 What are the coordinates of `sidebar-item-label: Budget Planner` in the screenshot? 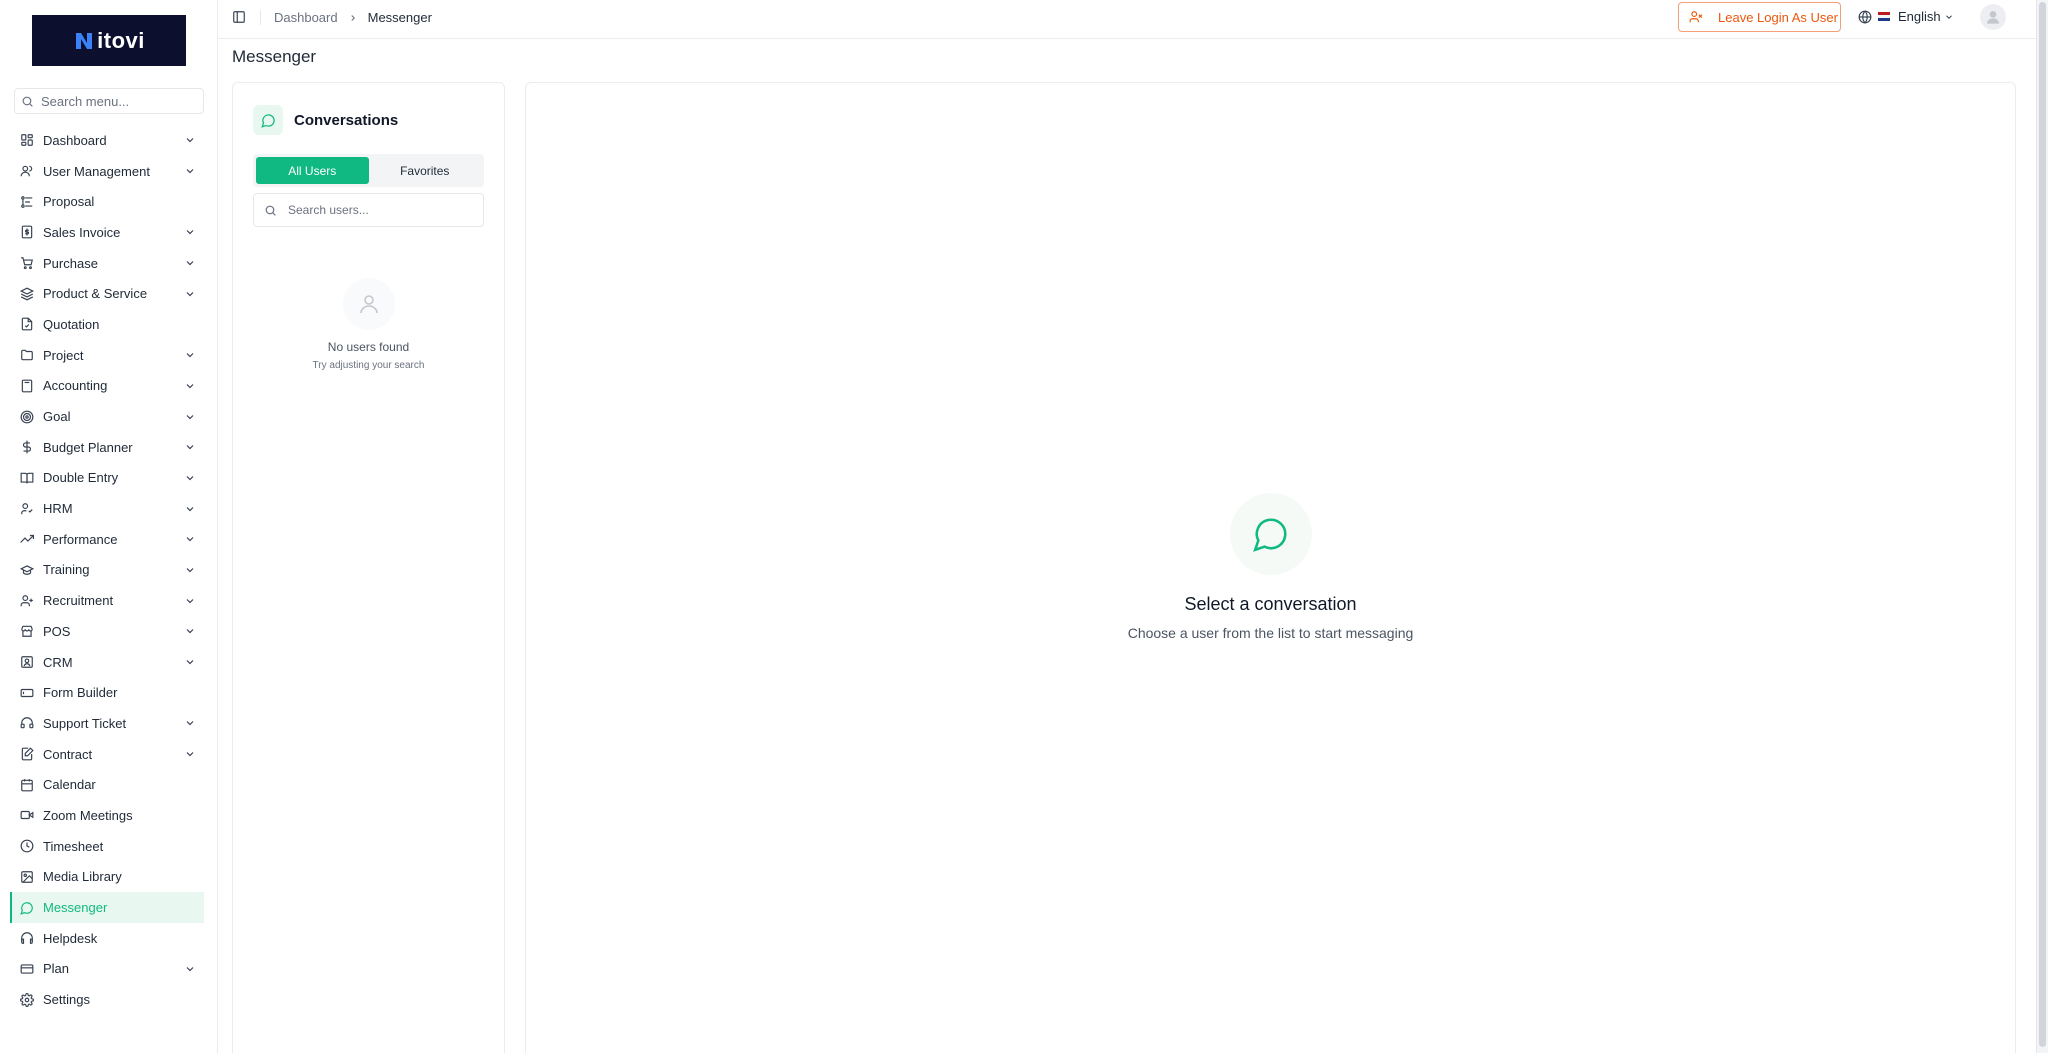 It's located at (88, 447).